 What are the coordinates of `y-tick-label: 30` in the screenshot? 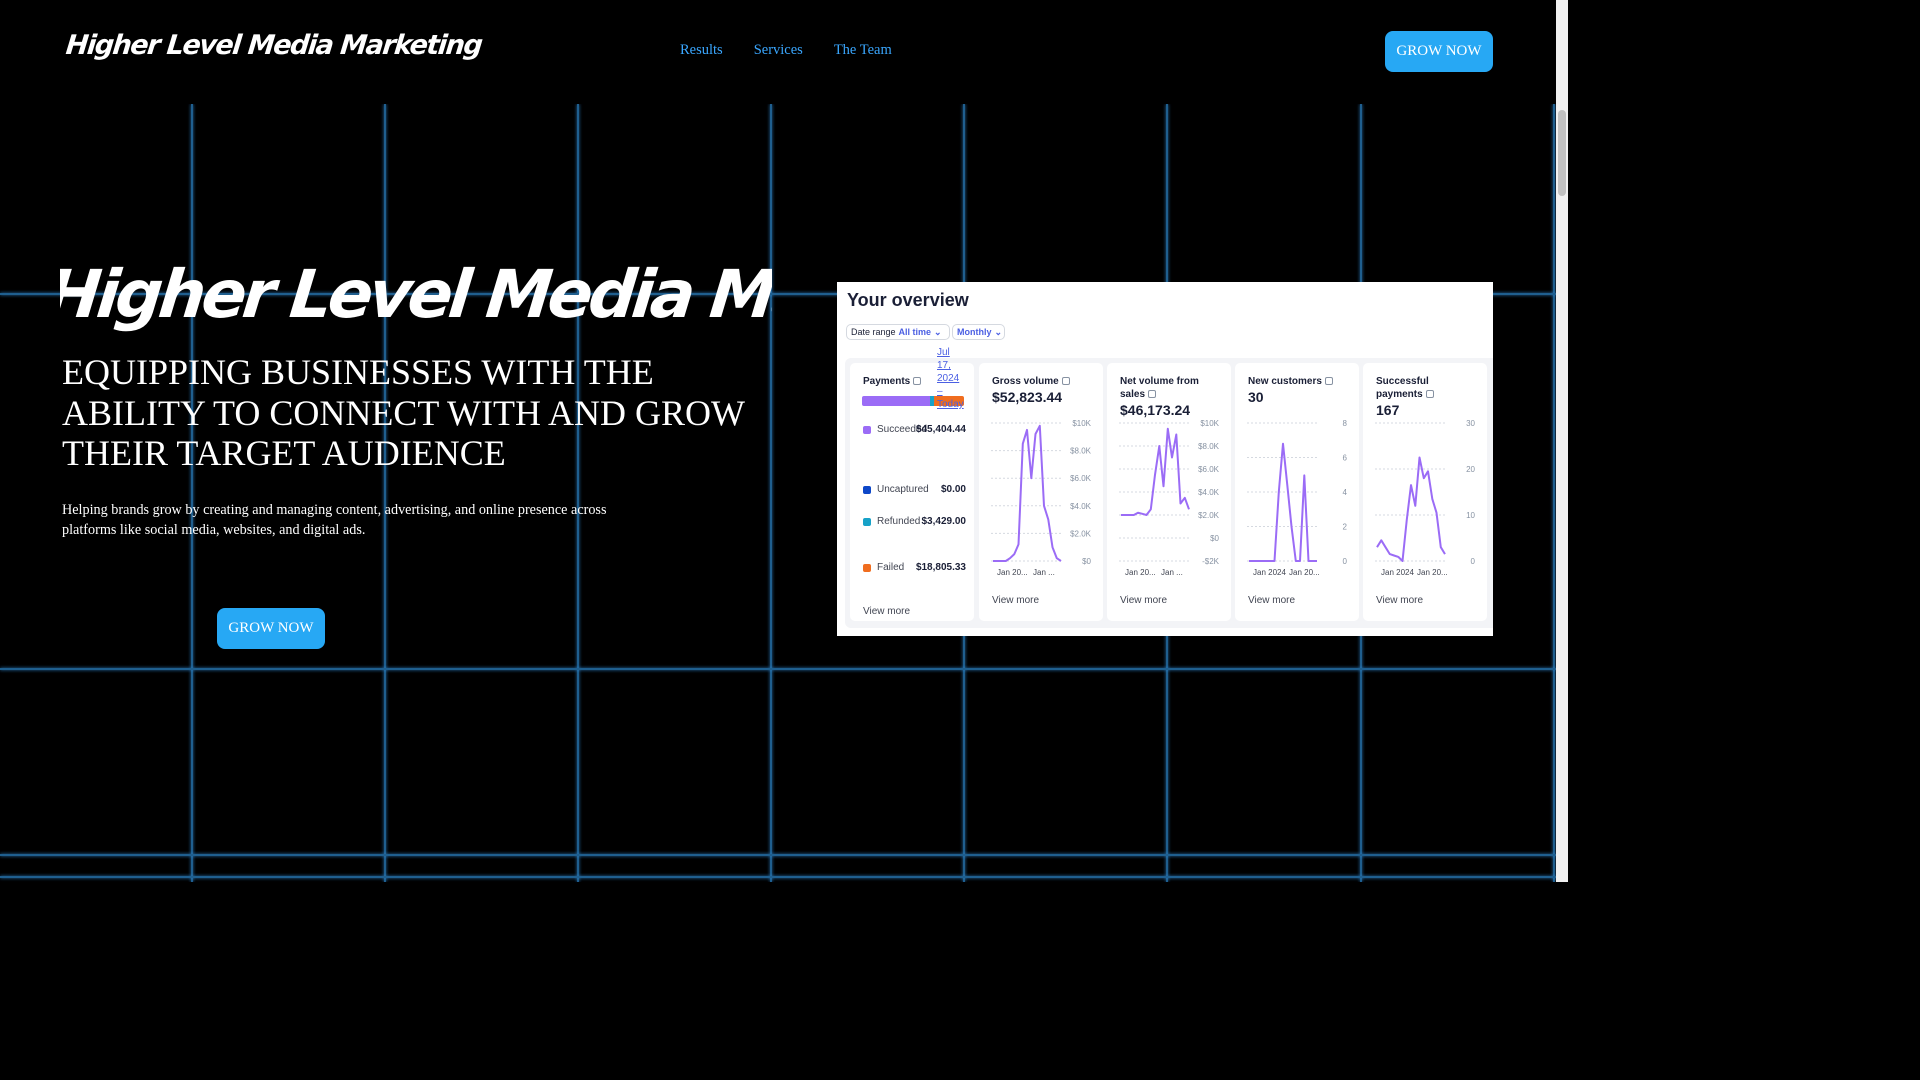 It's located at (1470, 423).